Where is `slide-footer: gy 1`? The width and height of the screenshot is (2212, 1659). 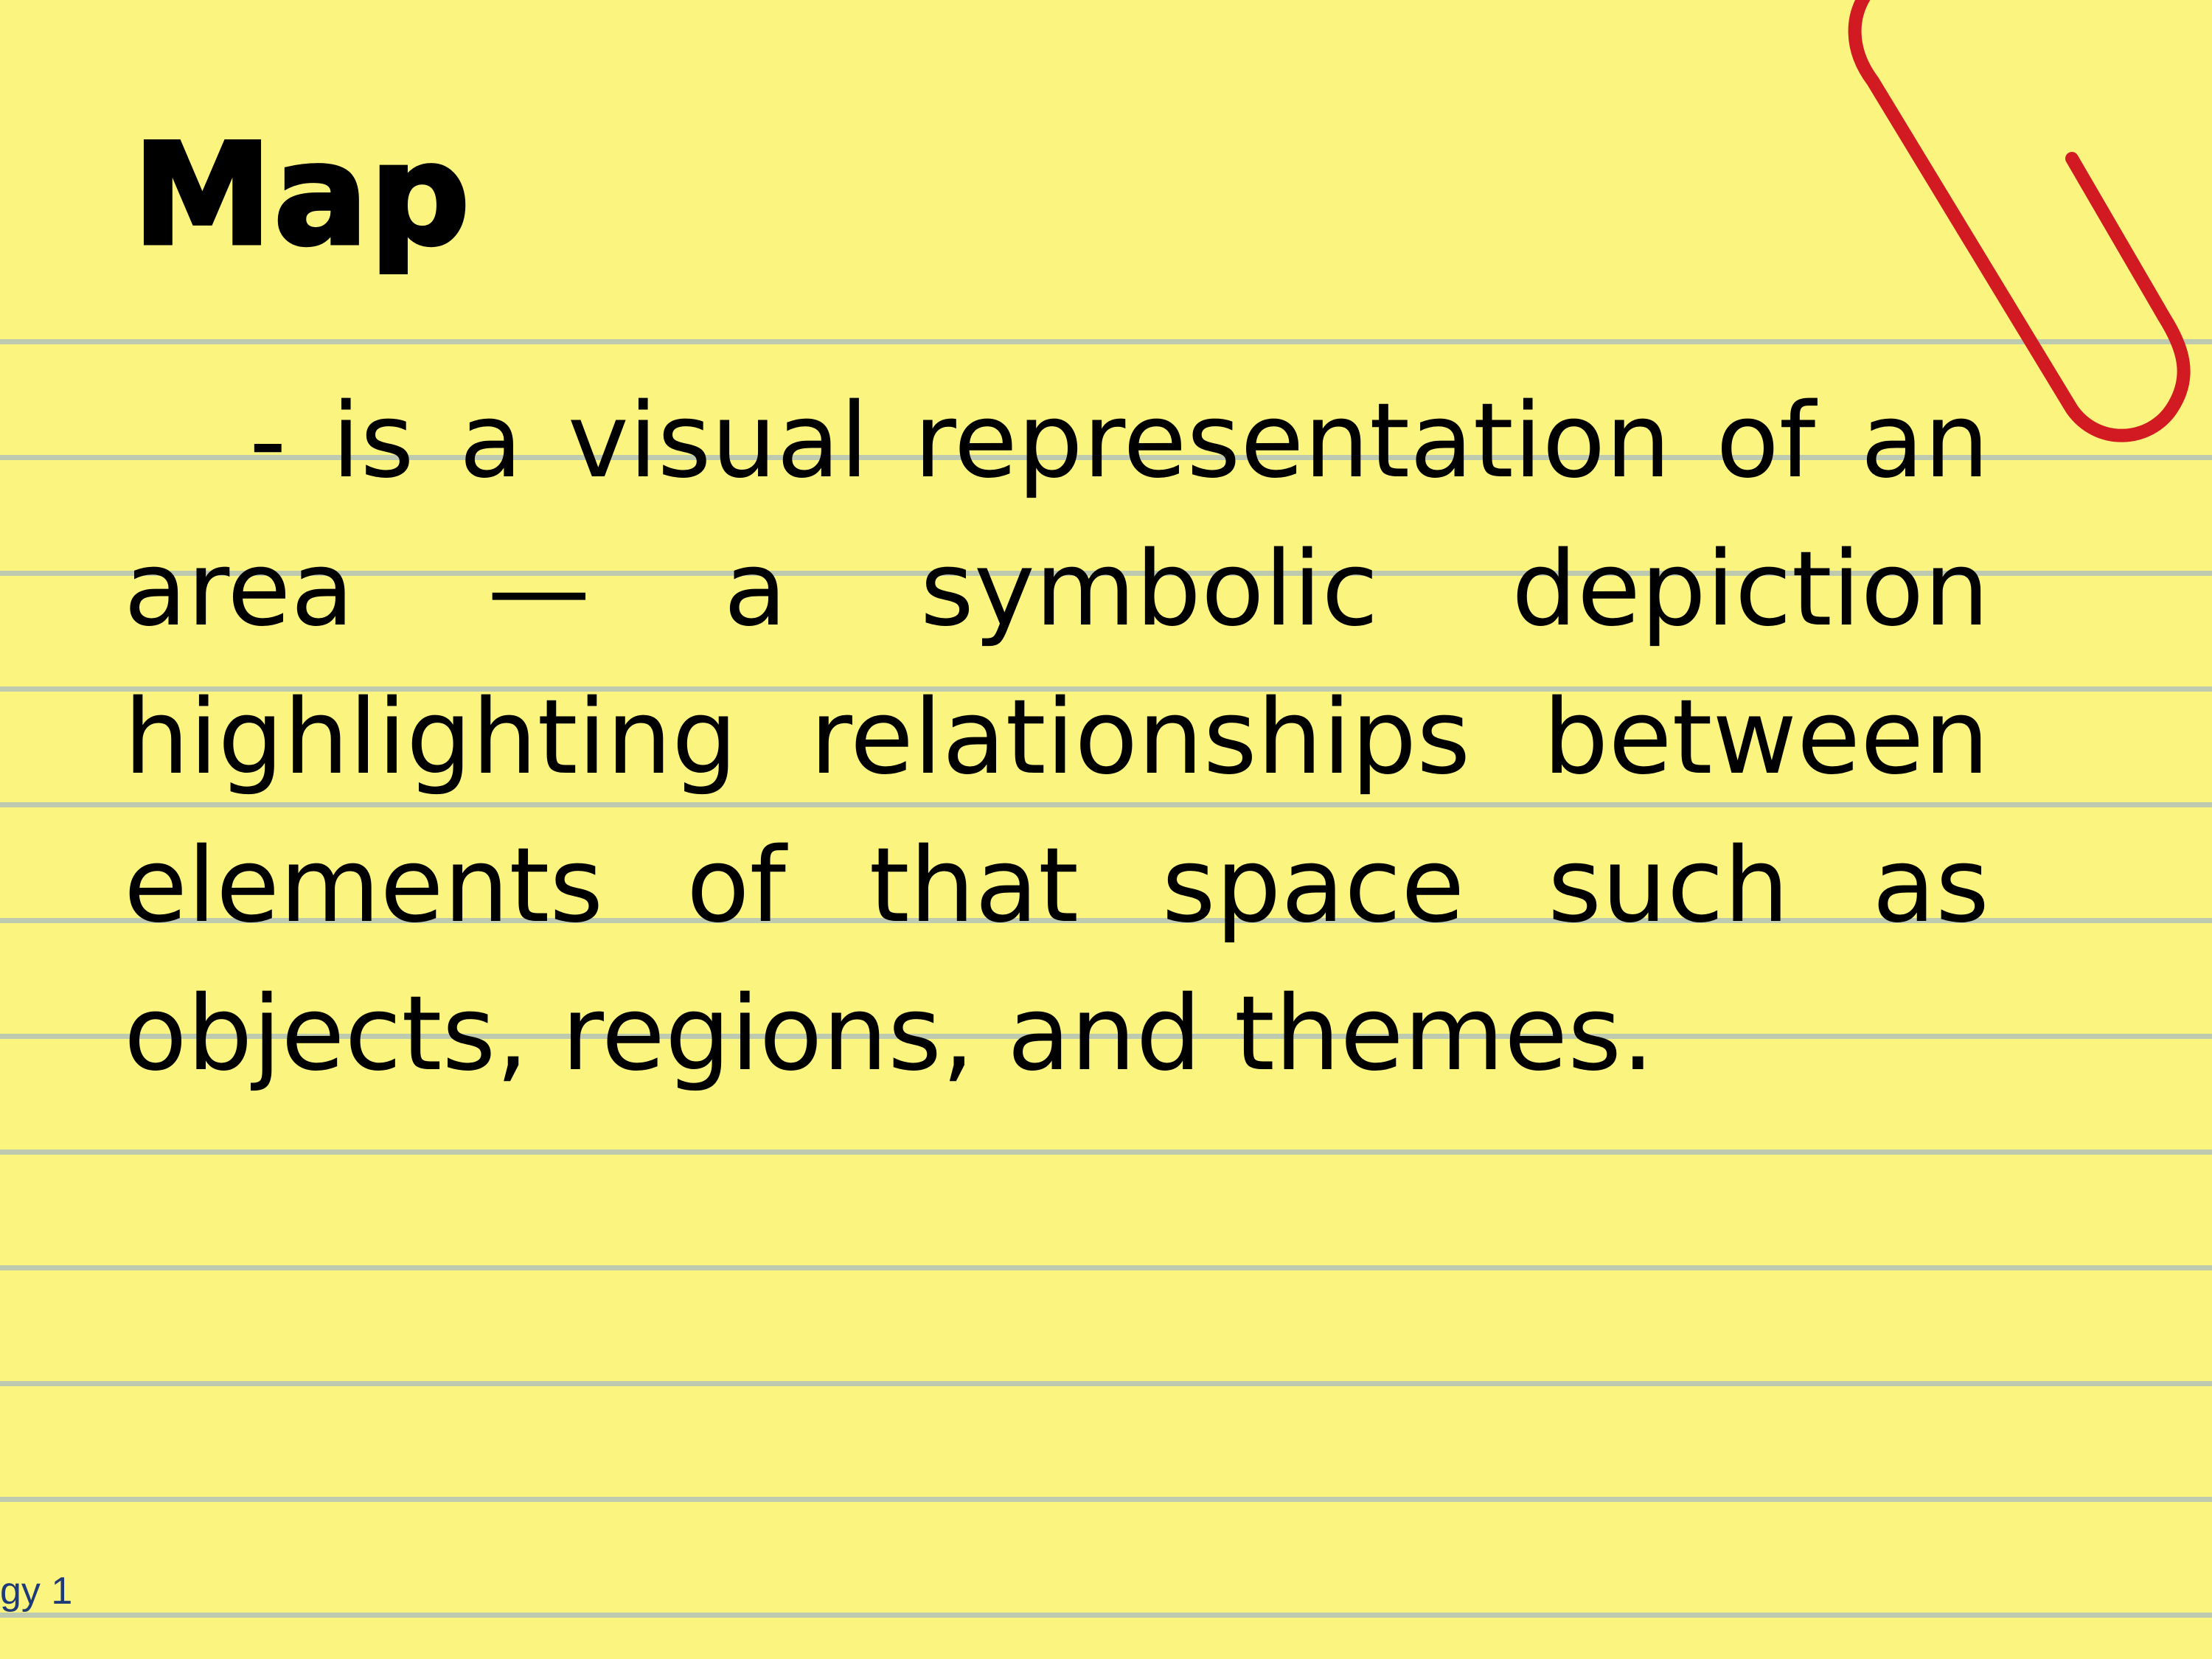 slide-footer: gy 1 is located at coordinates (36, 1591).